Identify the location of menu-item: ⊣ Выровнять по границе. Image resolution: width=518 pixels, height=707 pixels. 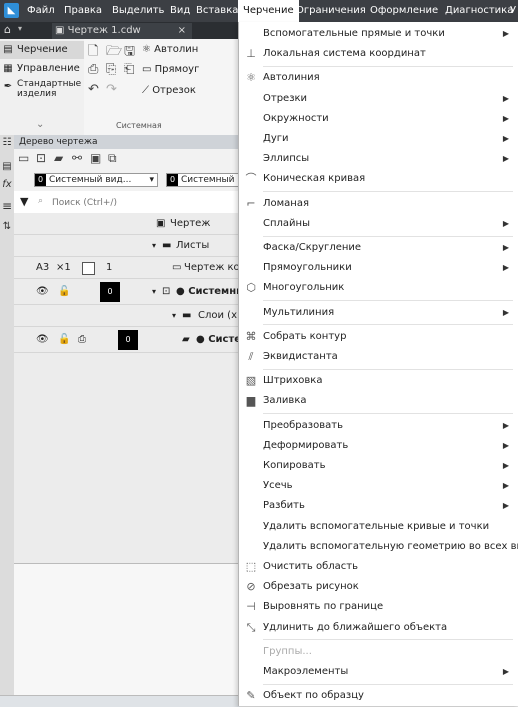
(378, 607).